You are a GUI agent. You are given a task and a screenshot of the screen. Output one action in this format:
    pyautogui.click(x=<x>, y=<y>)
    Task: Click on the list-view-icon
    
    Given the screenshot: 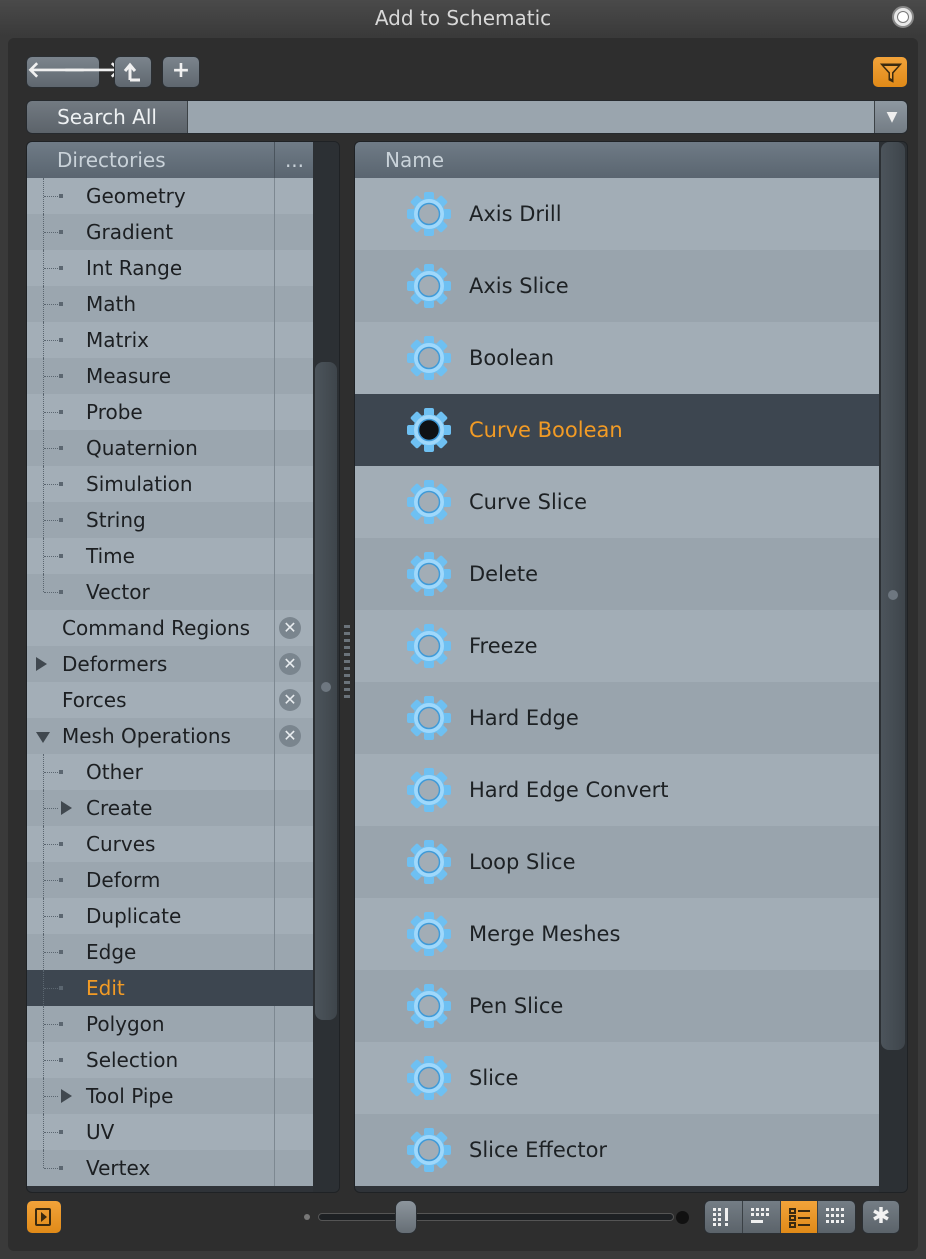 What is the action you would take?
    pyautogui.click(x=799, y=1218)
    